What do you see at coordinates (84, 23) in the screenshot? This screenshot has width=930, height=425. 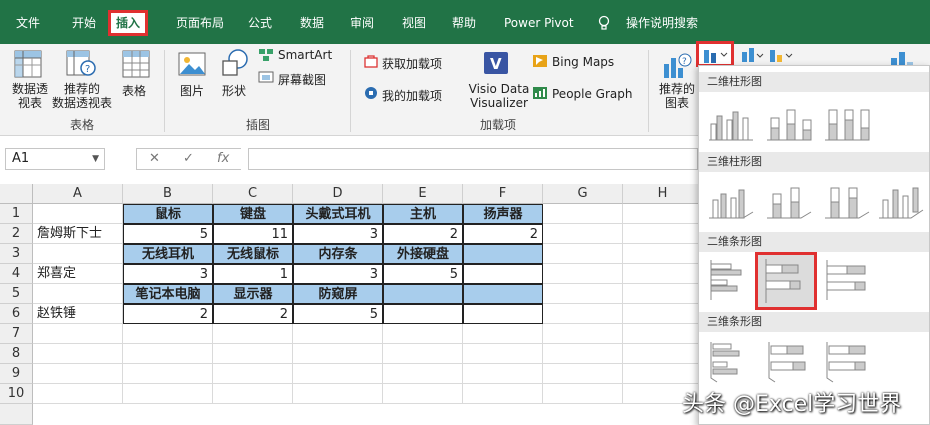 I see `tab-home: 开始` at bounding box center [84, 23].